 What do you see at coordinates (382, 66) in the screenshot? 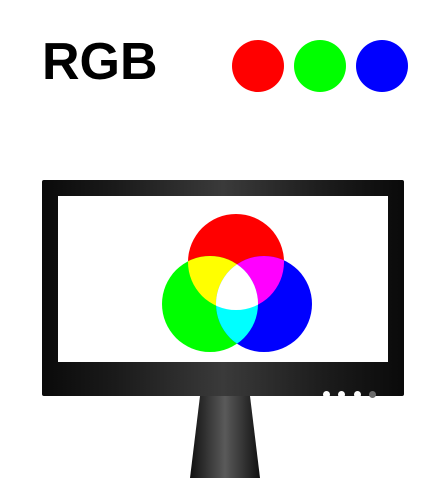
I see `blue-dot-icon` at bounding box center [382, 66].